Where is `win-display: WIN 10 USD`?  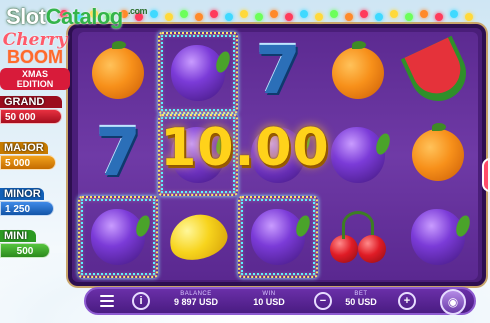 win-display: WIN 10 USD is located at coordinates (269, 299).